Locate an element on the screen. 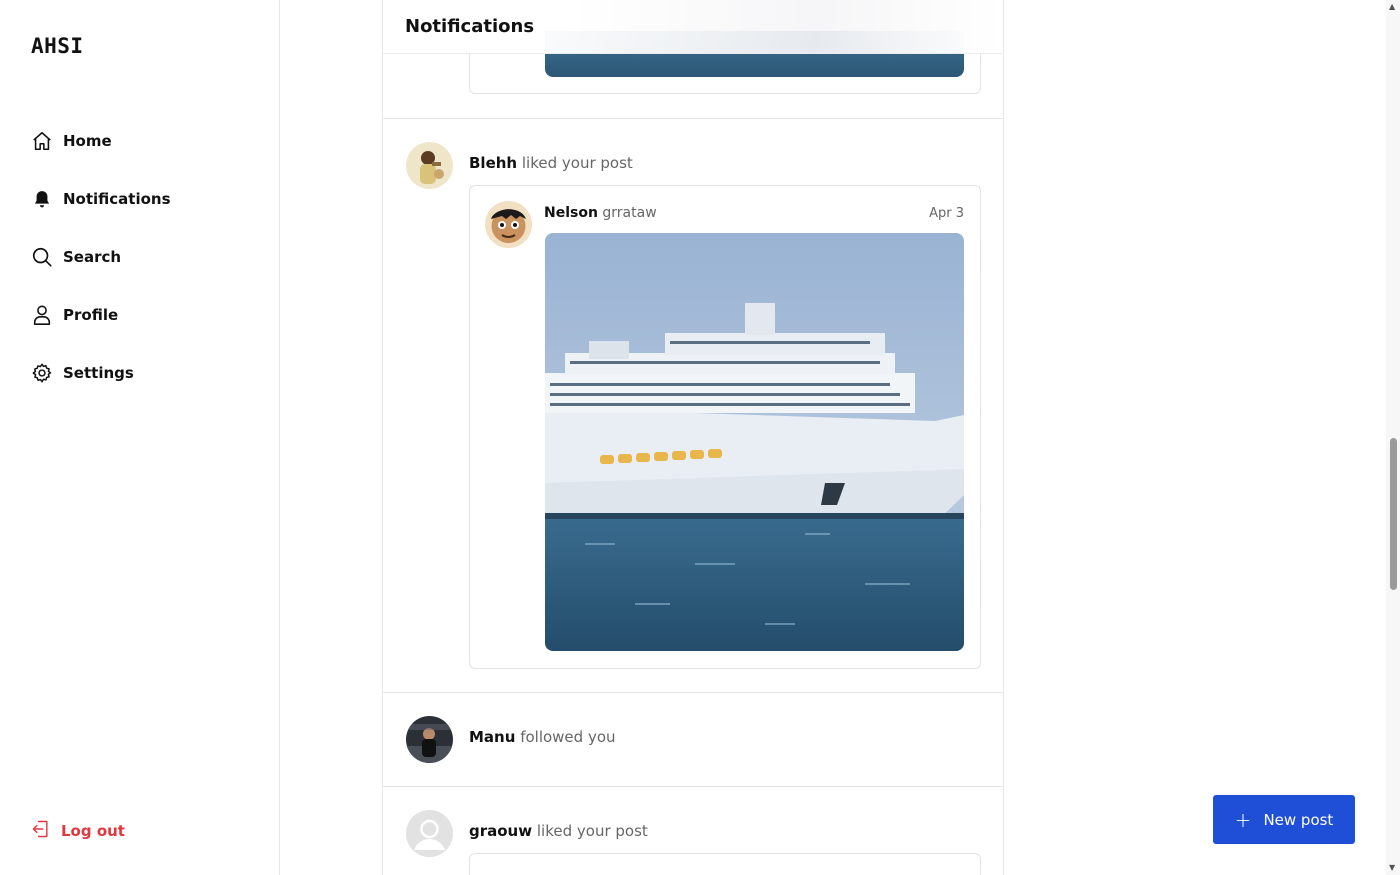  post-image is located at coordinates (754, 442).